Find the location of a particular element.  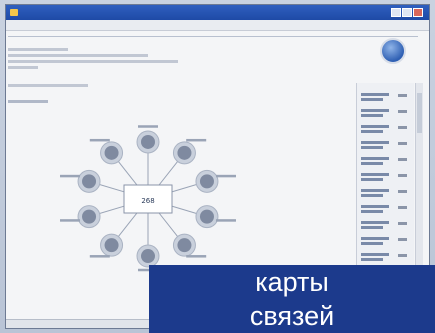

caption-line-2: связей is located at coordinates (292, 316).